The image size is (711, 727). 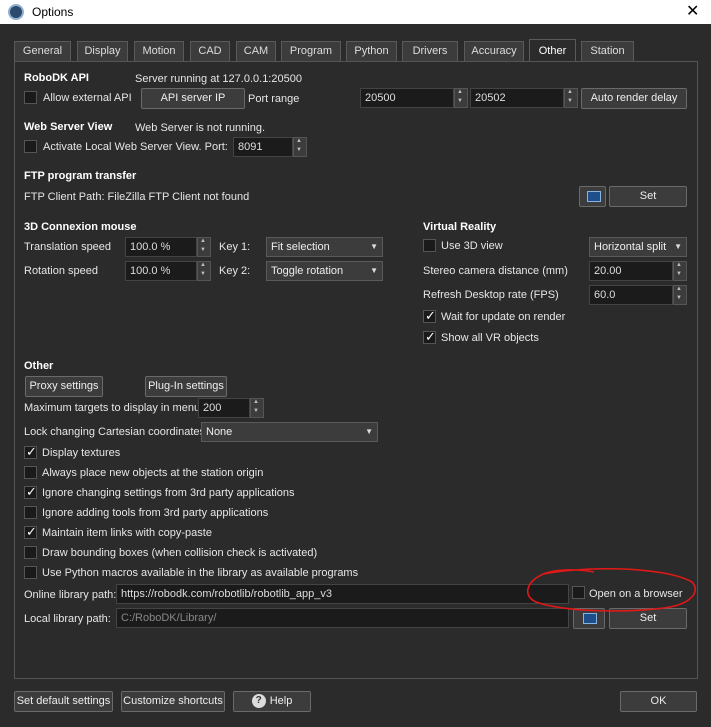 I want to click on port-from-spinner, so click(x=461, y=98).